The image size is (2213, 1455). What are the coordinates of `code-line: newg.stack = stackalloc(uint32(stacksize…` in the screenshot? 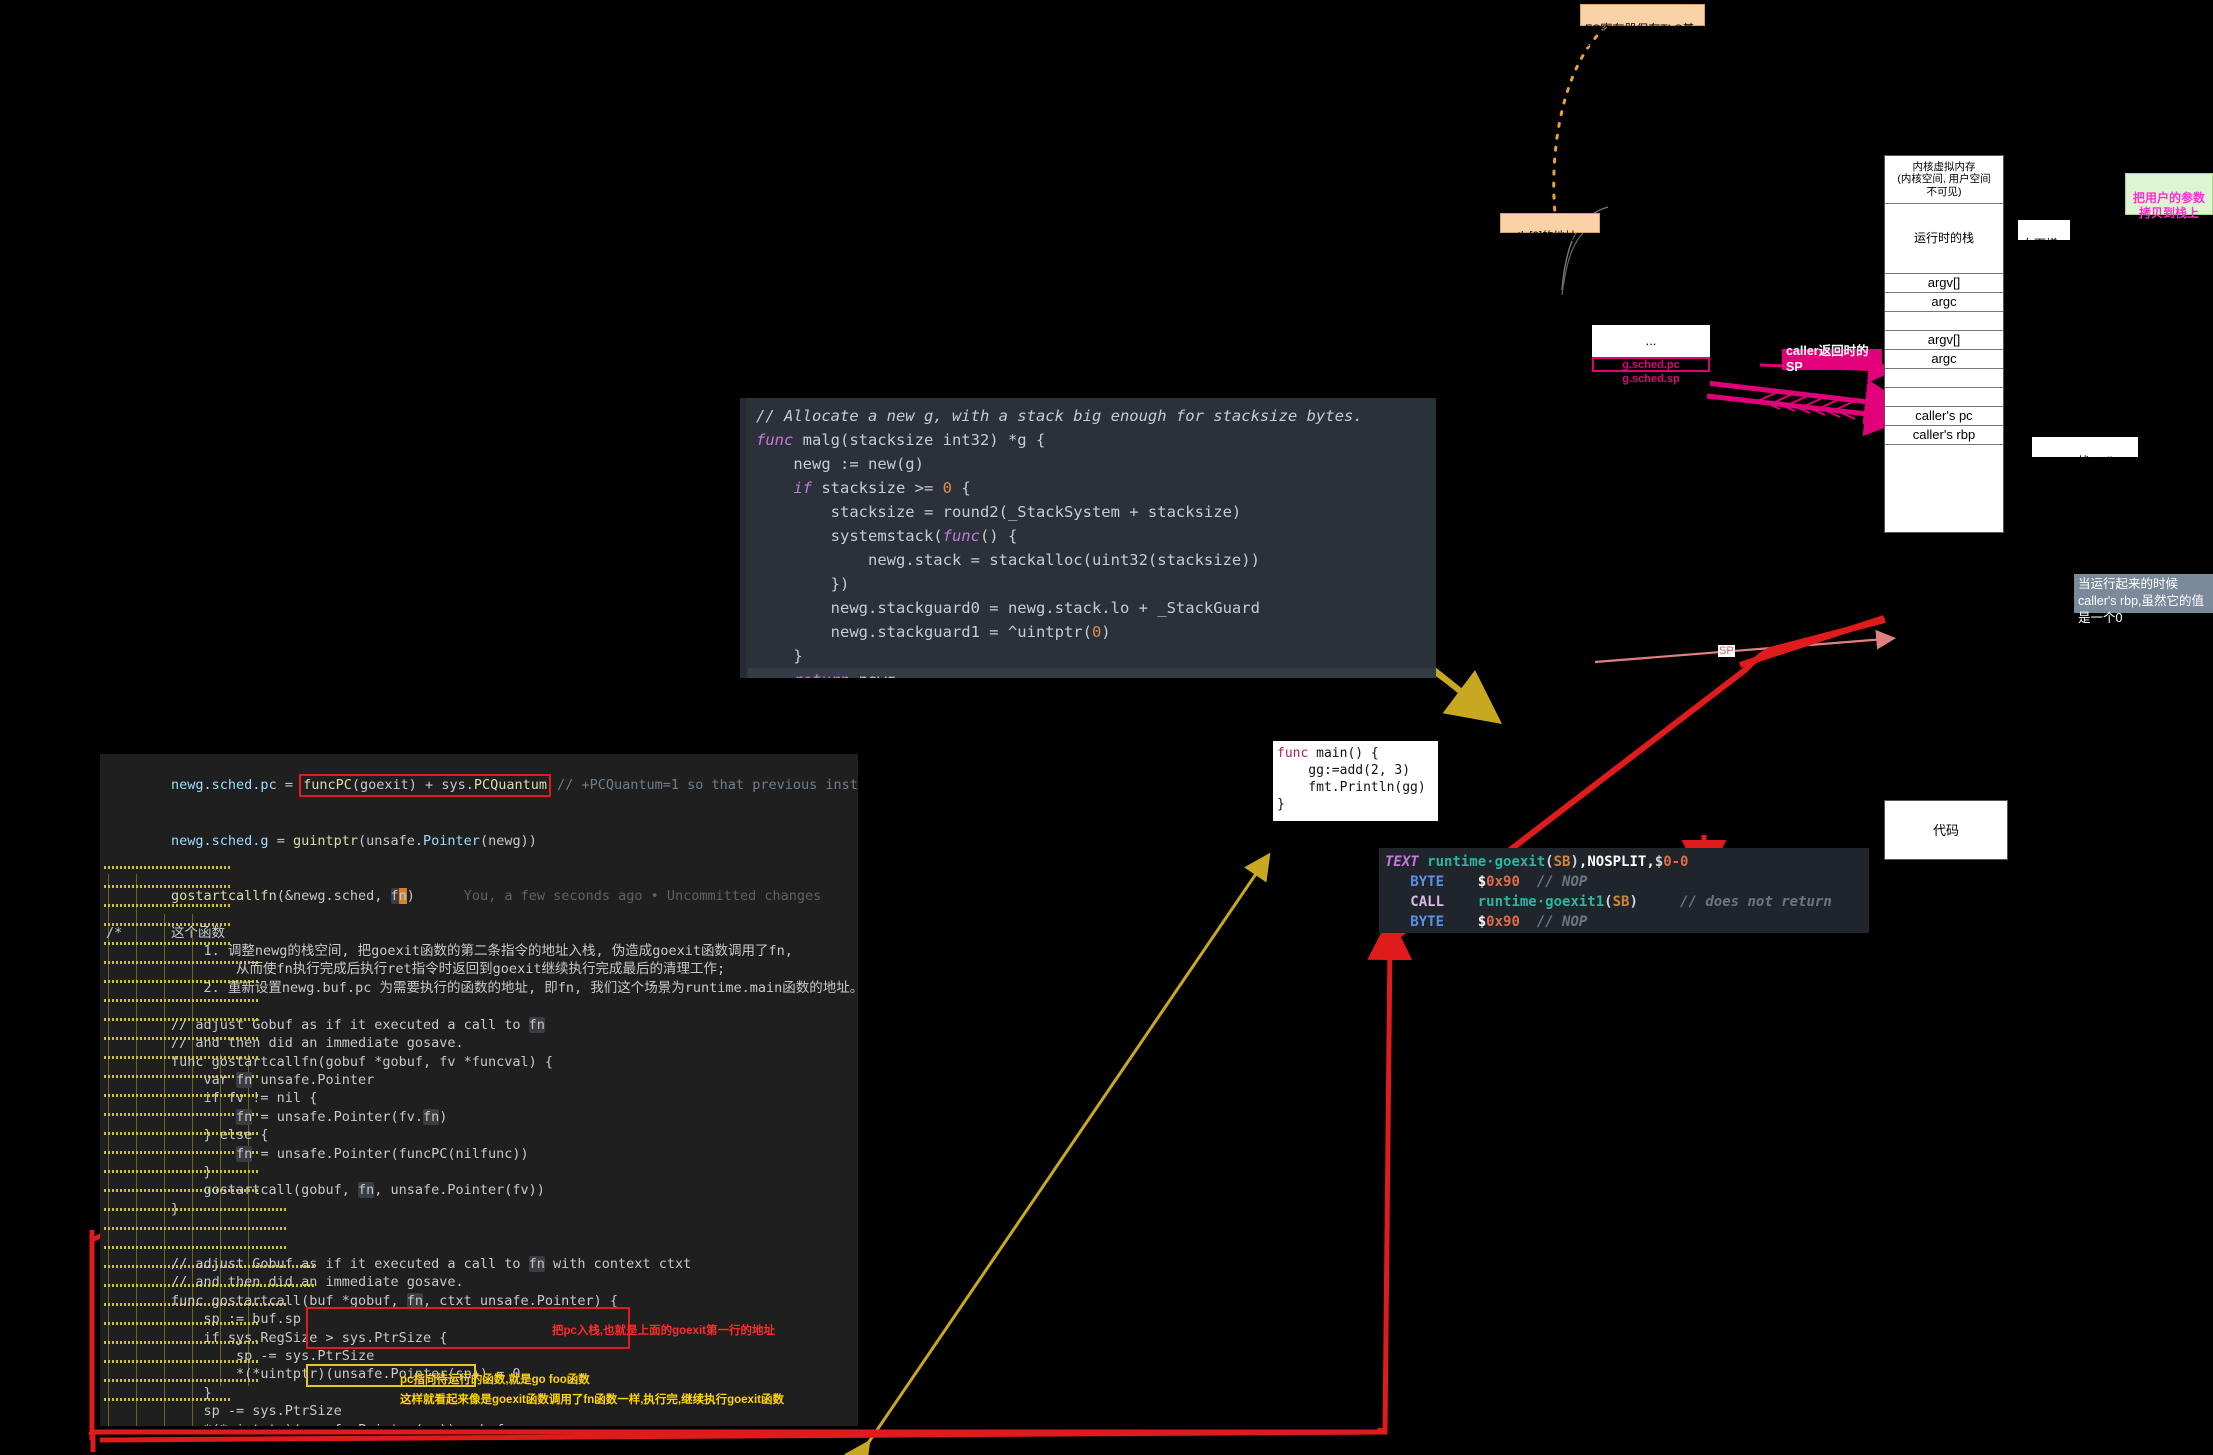 It's located at (1008, 560).